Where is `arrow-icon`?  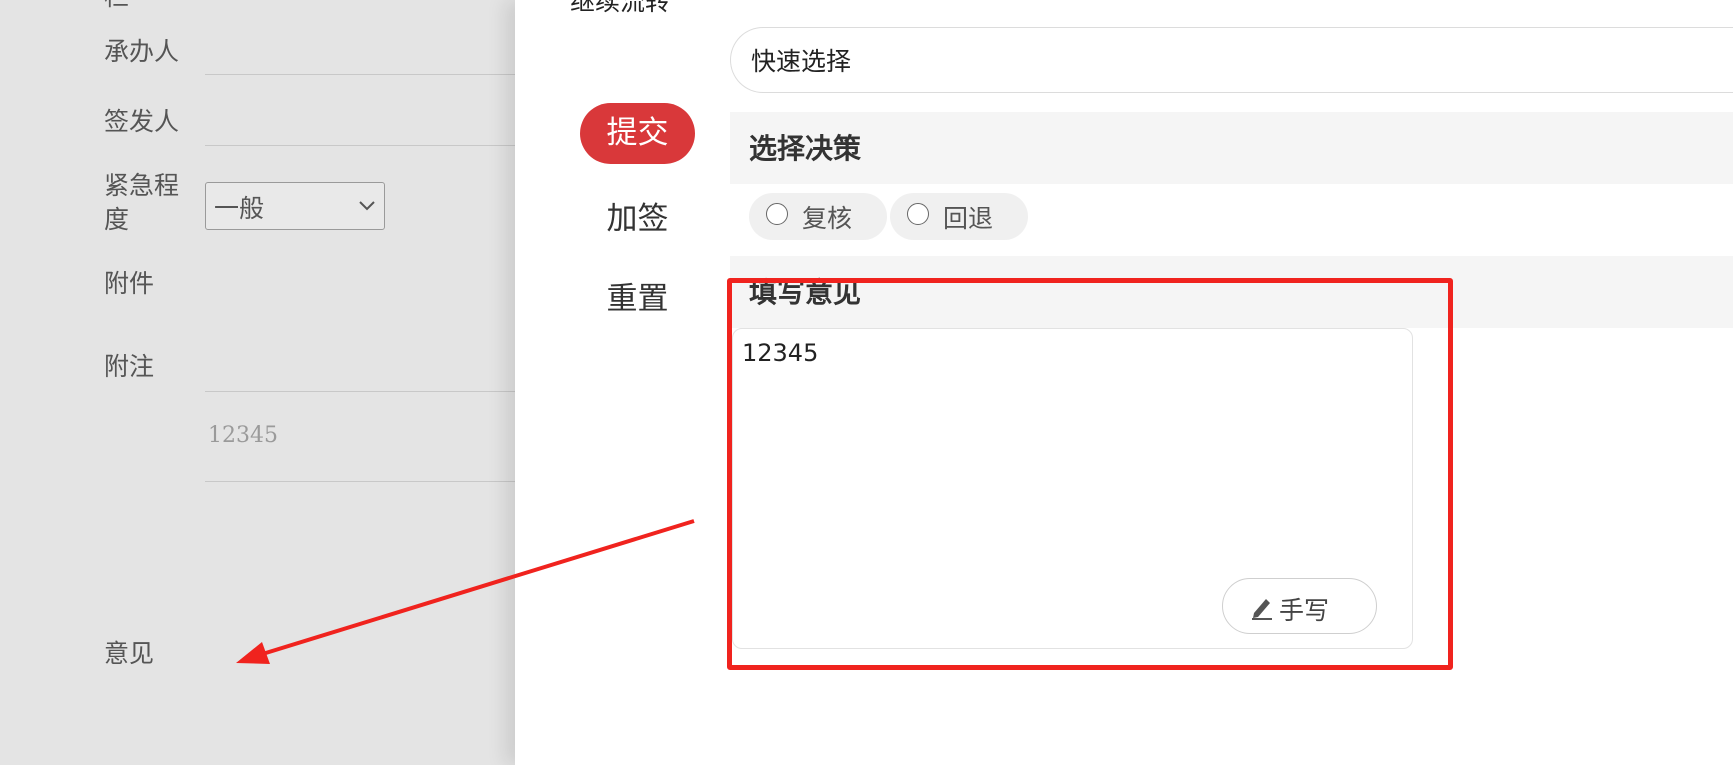
arrow-icon is located at coordinates (465, 591).